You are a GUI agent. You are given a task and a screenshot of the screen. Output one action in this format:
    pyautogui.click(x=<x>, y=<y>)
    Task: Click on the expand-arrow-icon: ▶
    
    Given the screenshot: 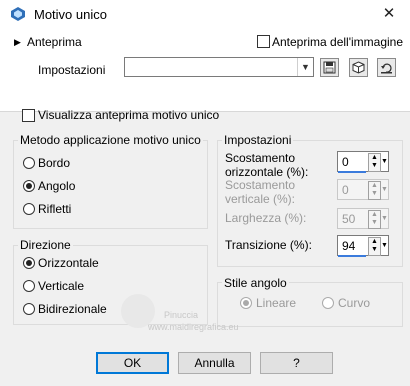 What is the action you would take?
    pyautogui.click(x=17, y=42)
    